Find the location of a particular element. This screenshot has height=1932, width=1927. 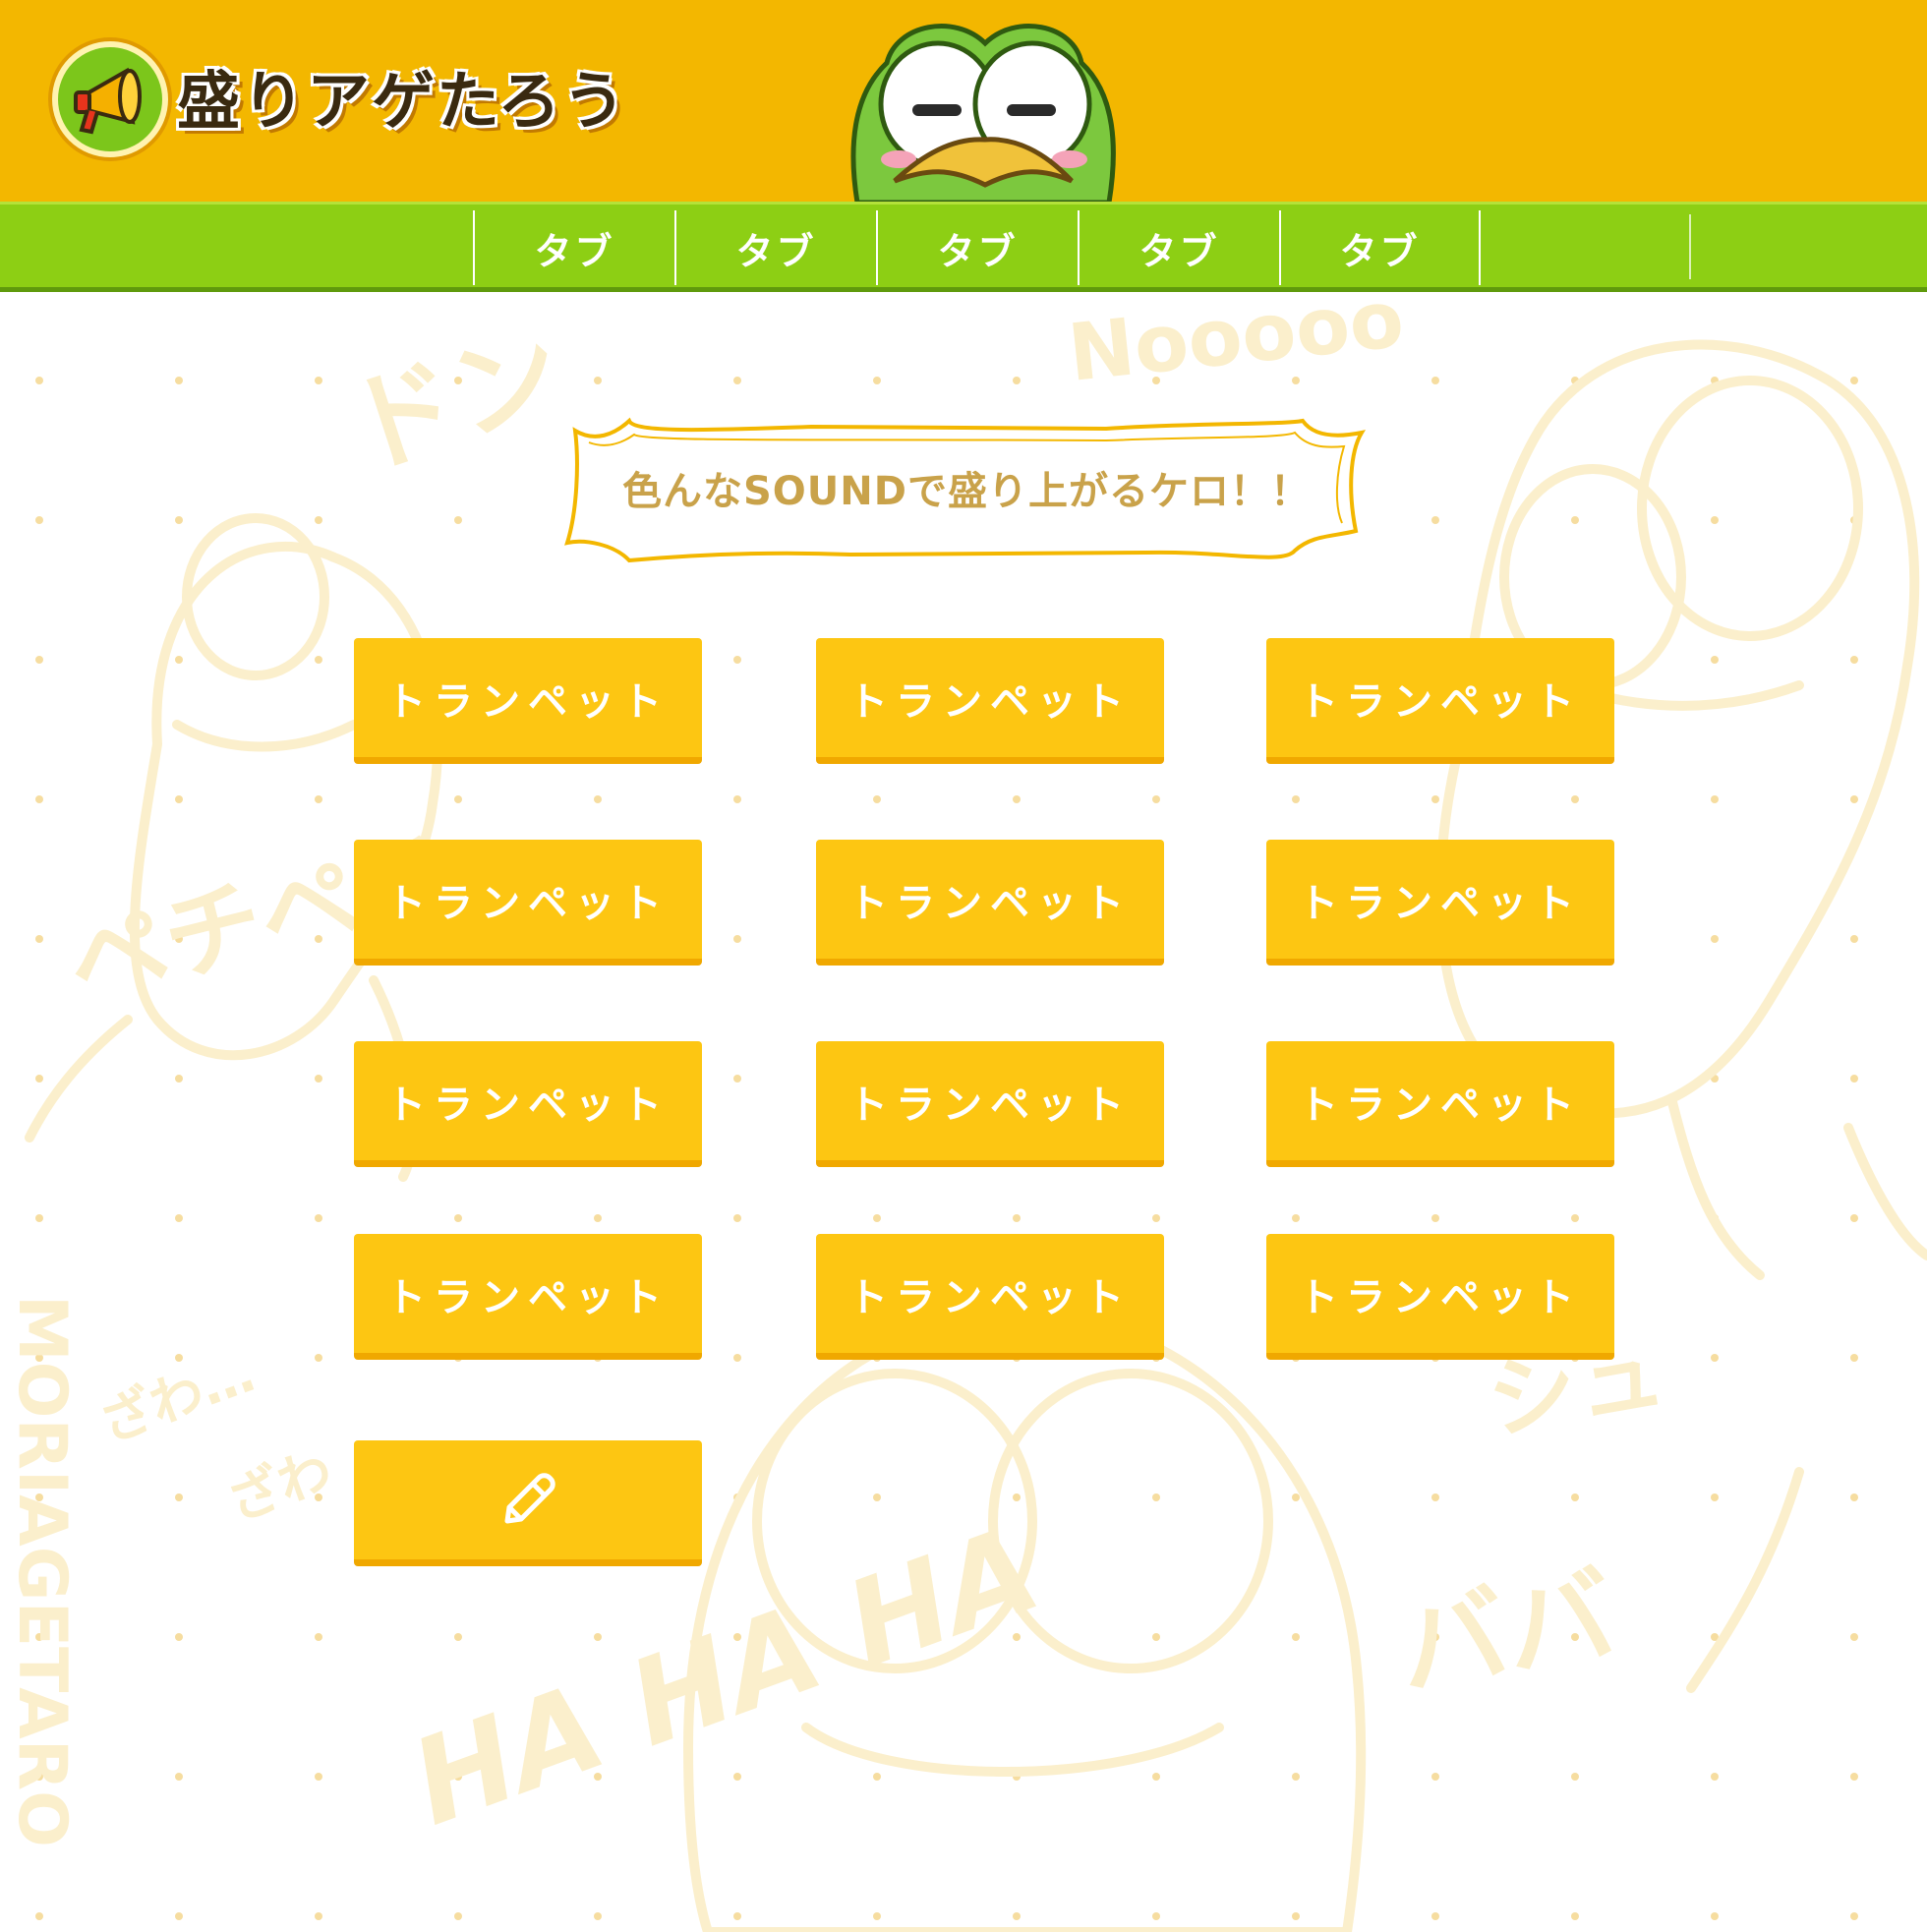

sound-button-9: トランペット is located at coordinates (1440, 1104).